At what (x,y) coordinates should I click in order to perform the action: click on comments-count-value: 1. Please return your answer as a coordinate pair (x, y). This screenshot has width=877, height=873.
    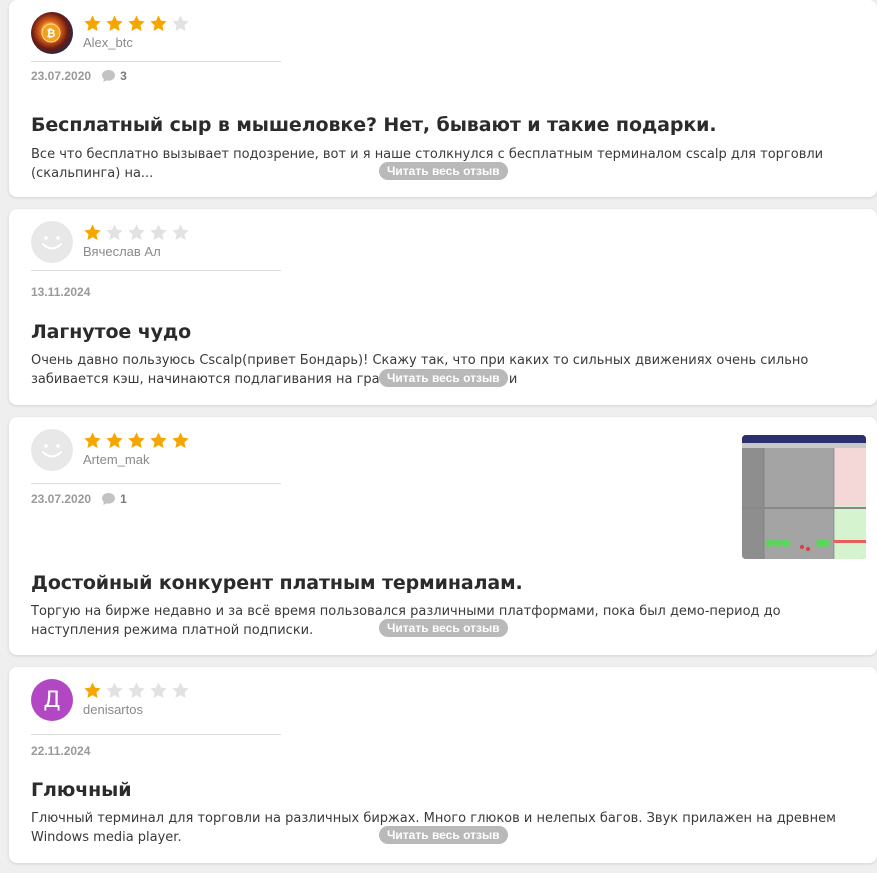
    Looking at the image, I should click on (123, 499).